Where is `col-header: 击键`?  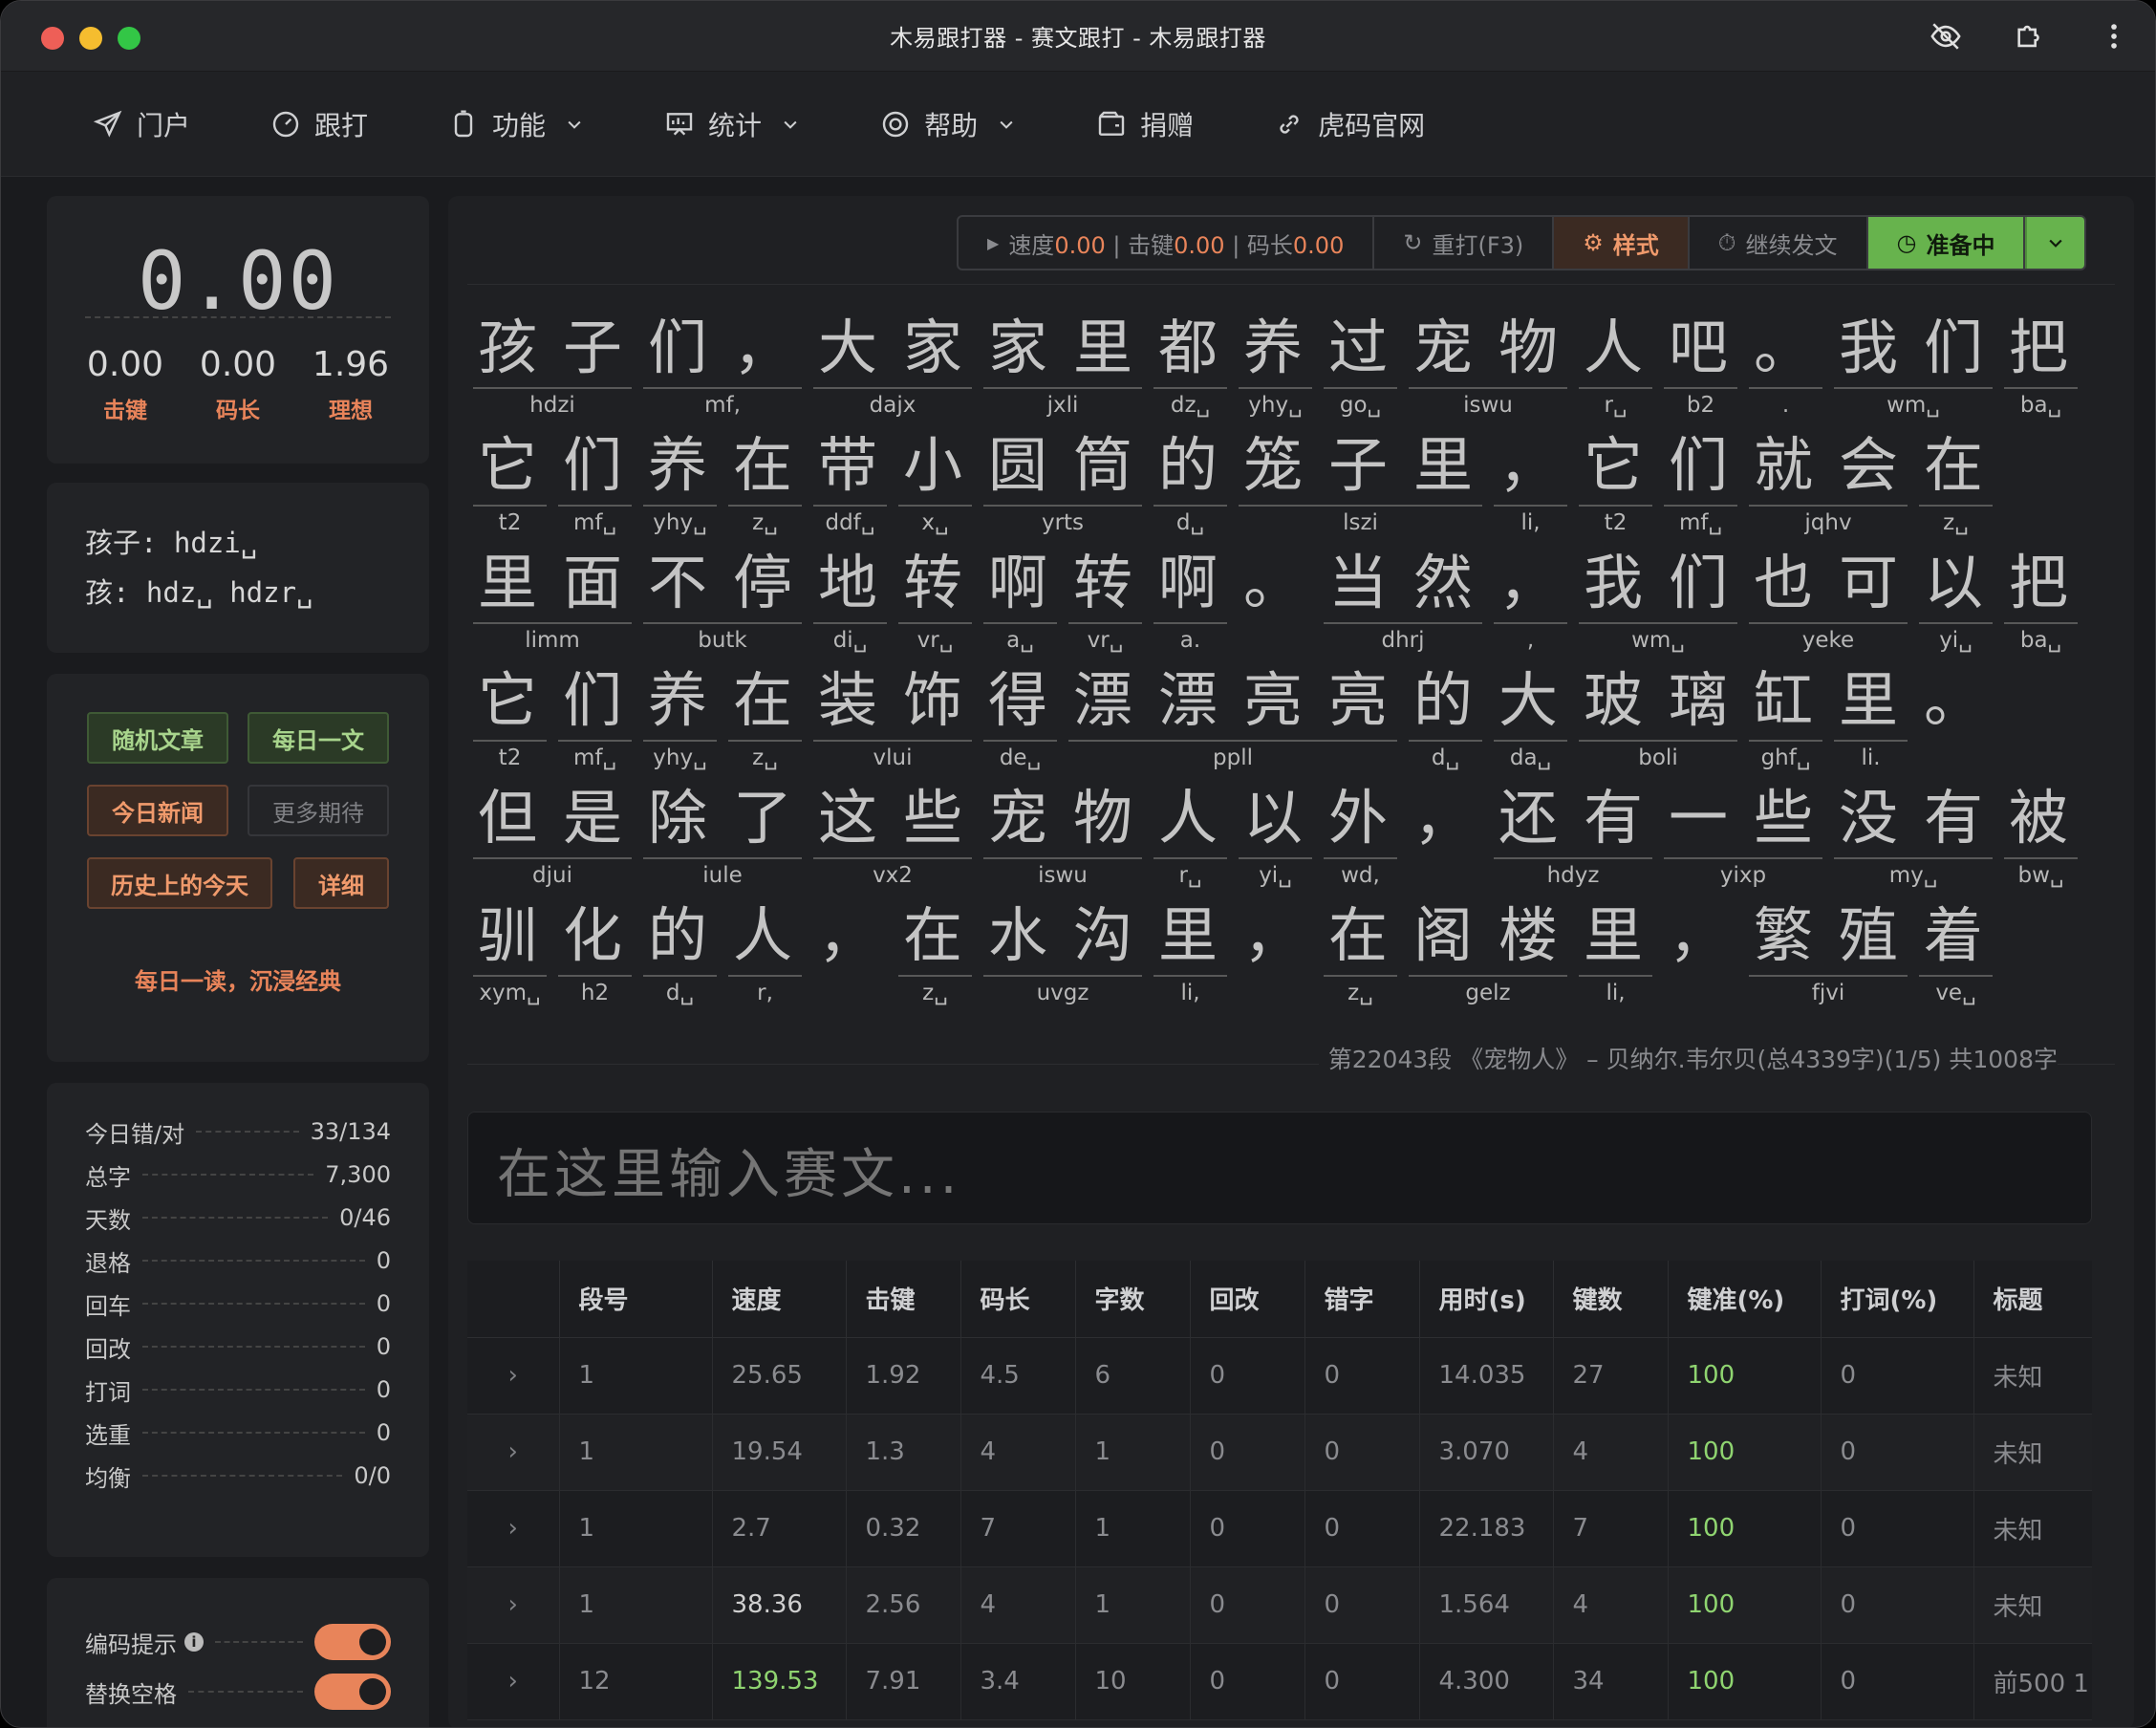 col-header: 击键 is located at coordinates (903, 1299).